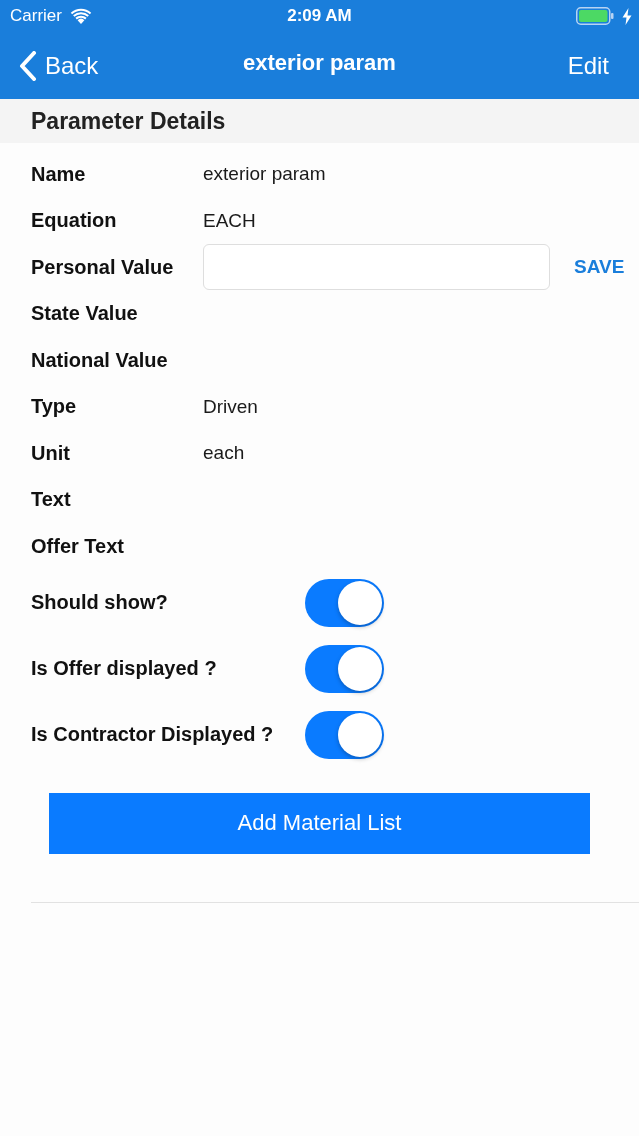  Describe the element at coordinates (103, 267) in the screenshot. I see `field-label: Personal Value` at that location.